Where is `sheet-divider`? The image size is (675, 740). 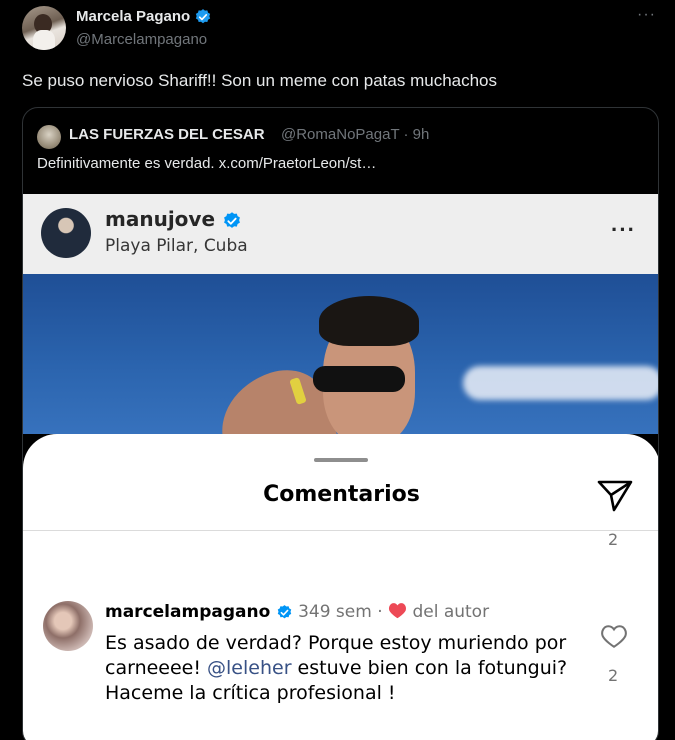 sheet-divider is located at coordinates (340, 530).